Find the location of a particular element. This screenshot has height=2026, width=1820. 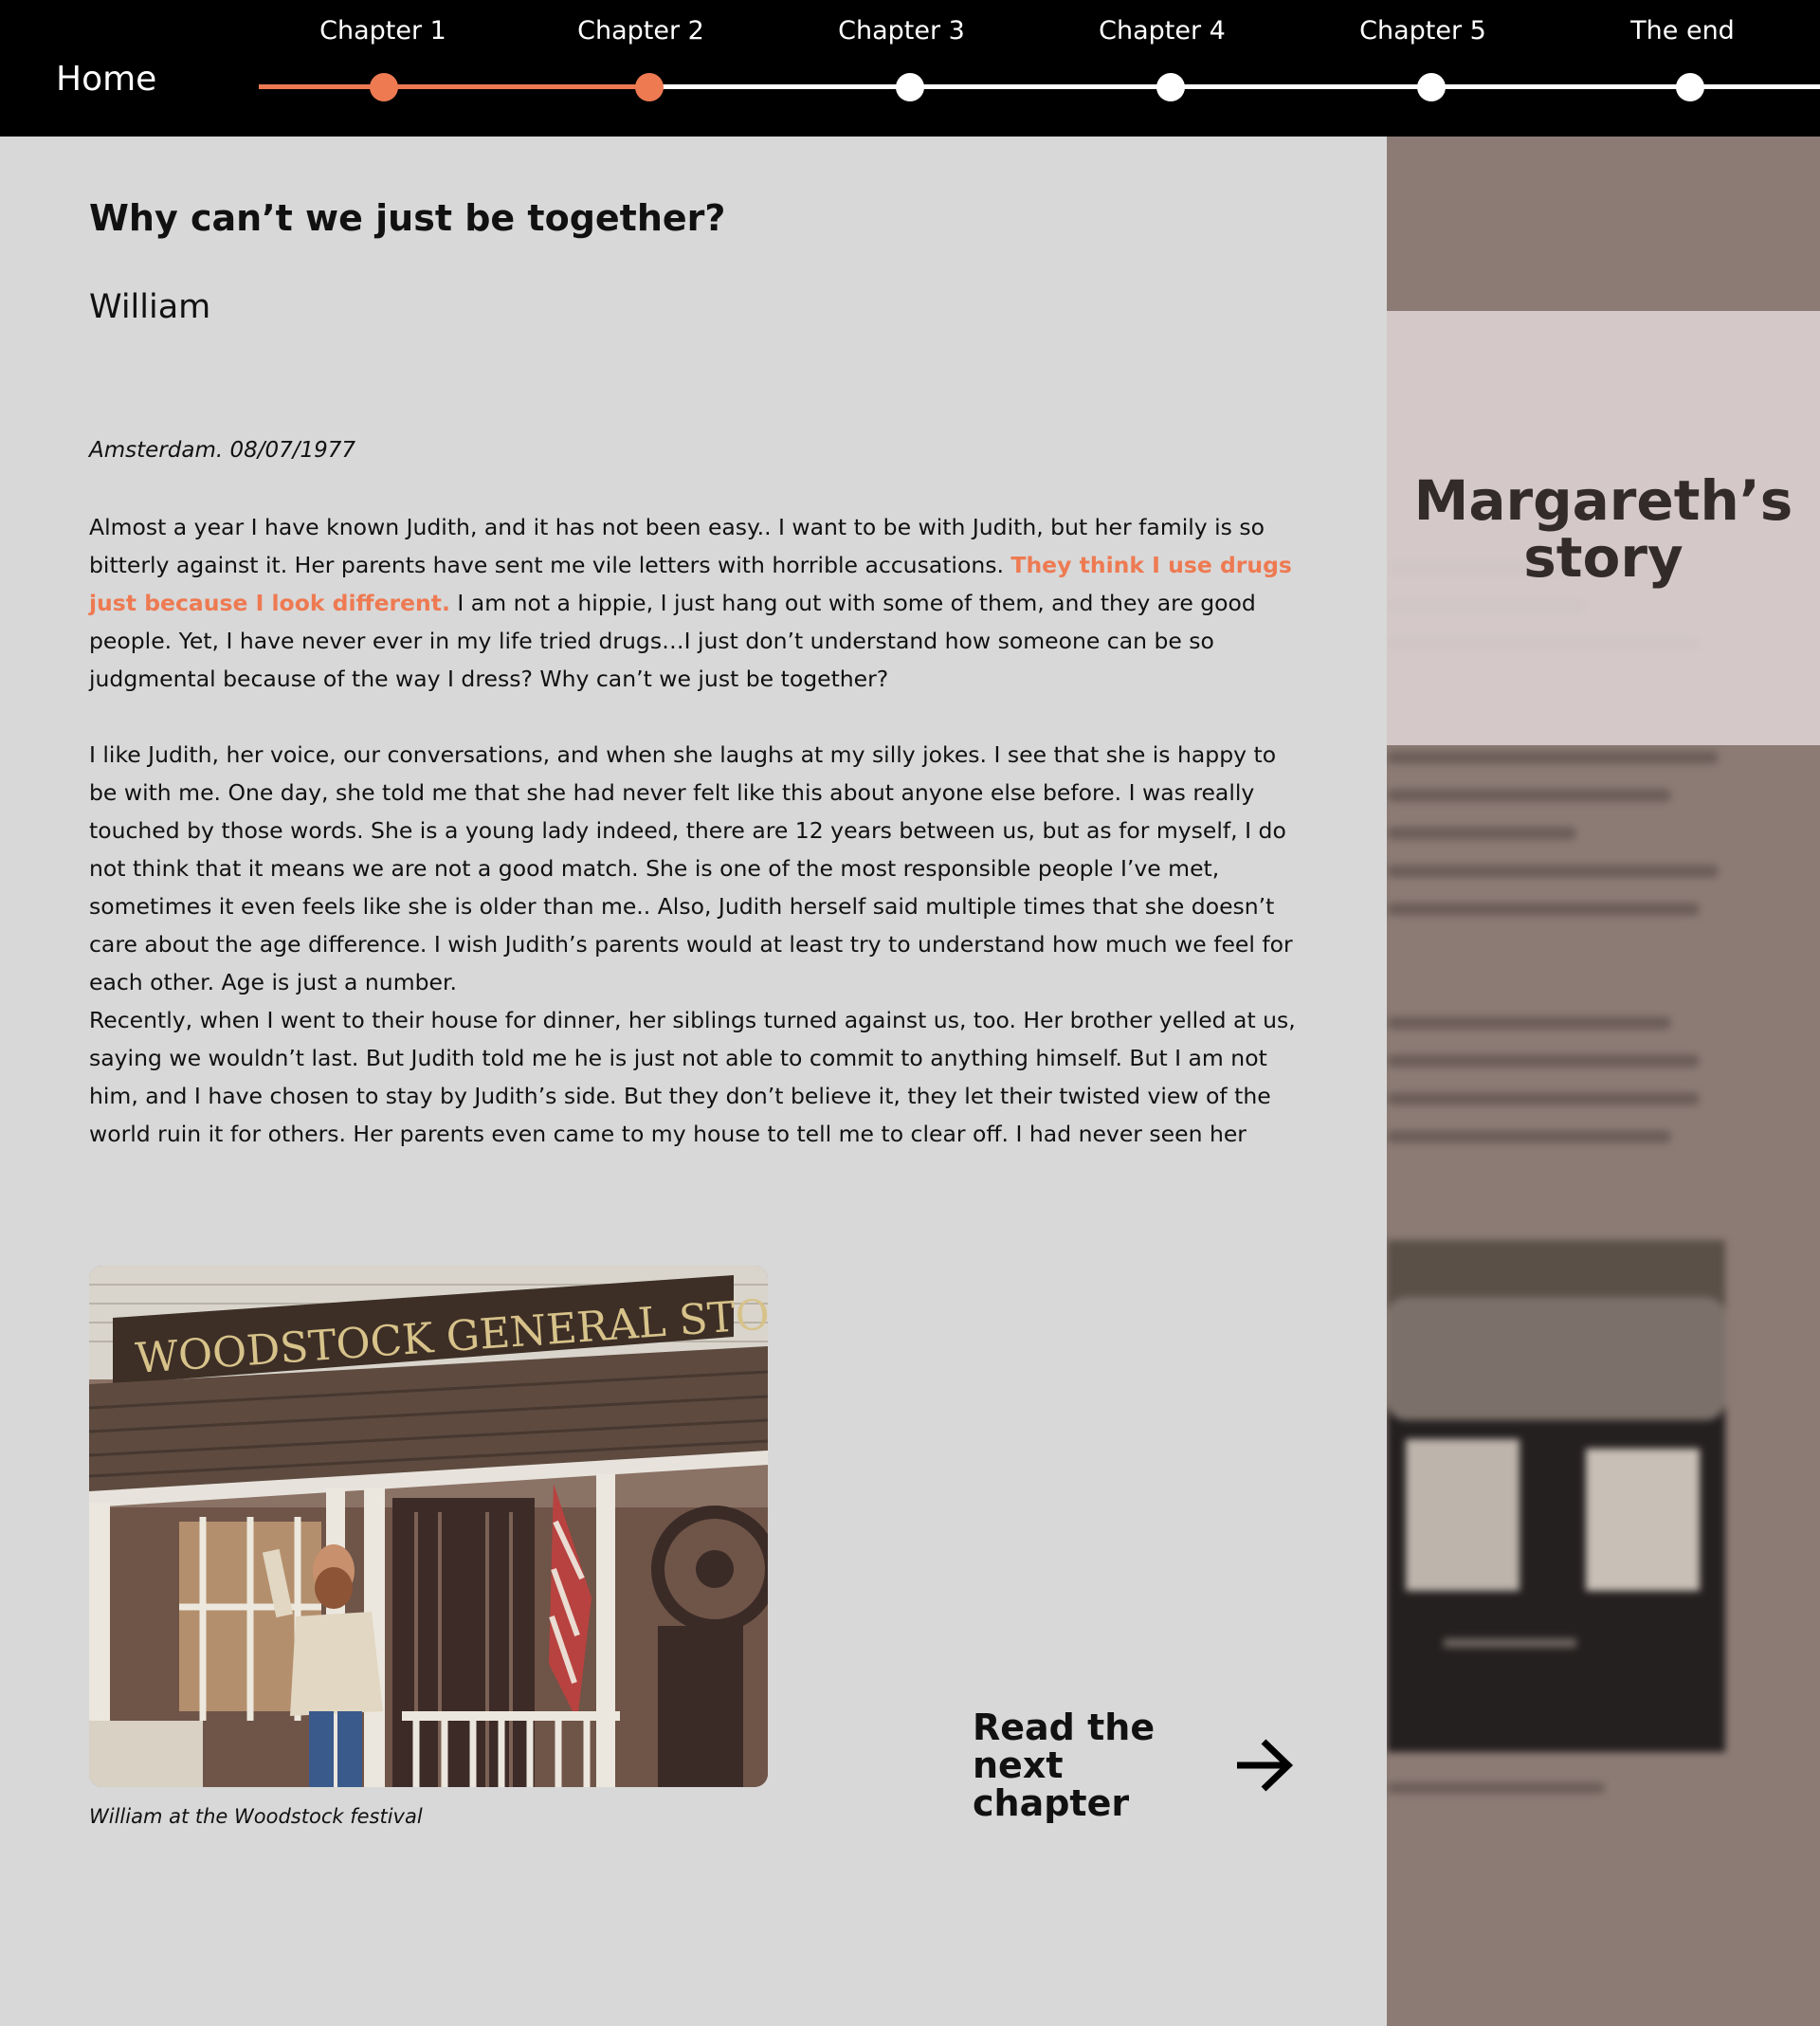

chapter-4-dot is located at coordinates (1170, 87).